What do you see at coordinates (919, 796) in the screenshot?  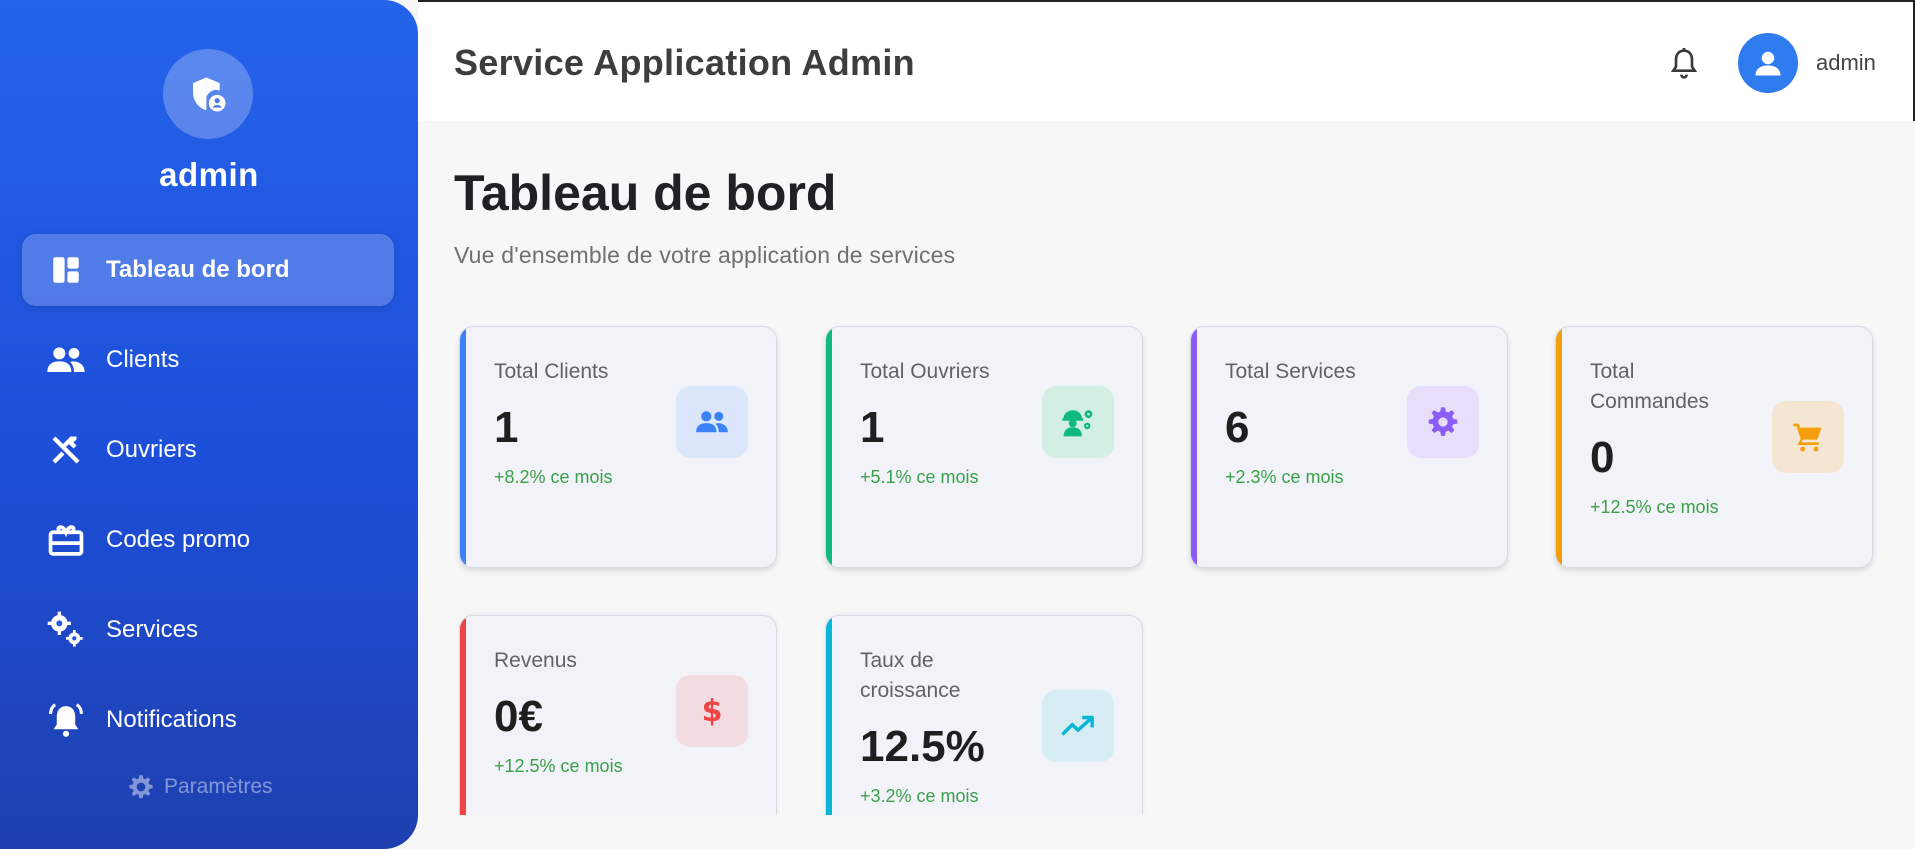 I see `card-trend: +3.2% ce mois` at bounding box center [919, 796].